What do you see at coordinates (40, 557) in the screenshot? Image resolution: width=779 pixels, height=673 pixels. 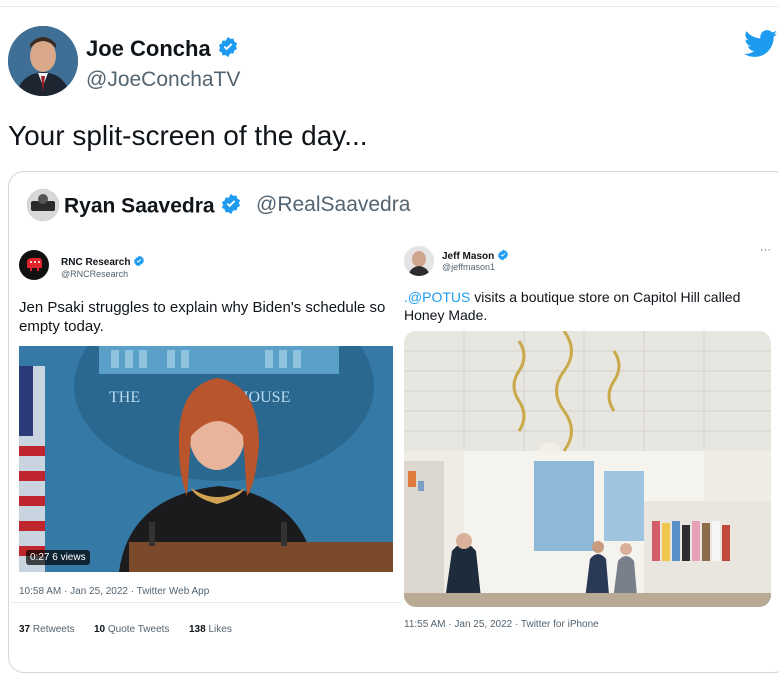 I see `video-duration: 0:27` at bounding box center [40, 557].